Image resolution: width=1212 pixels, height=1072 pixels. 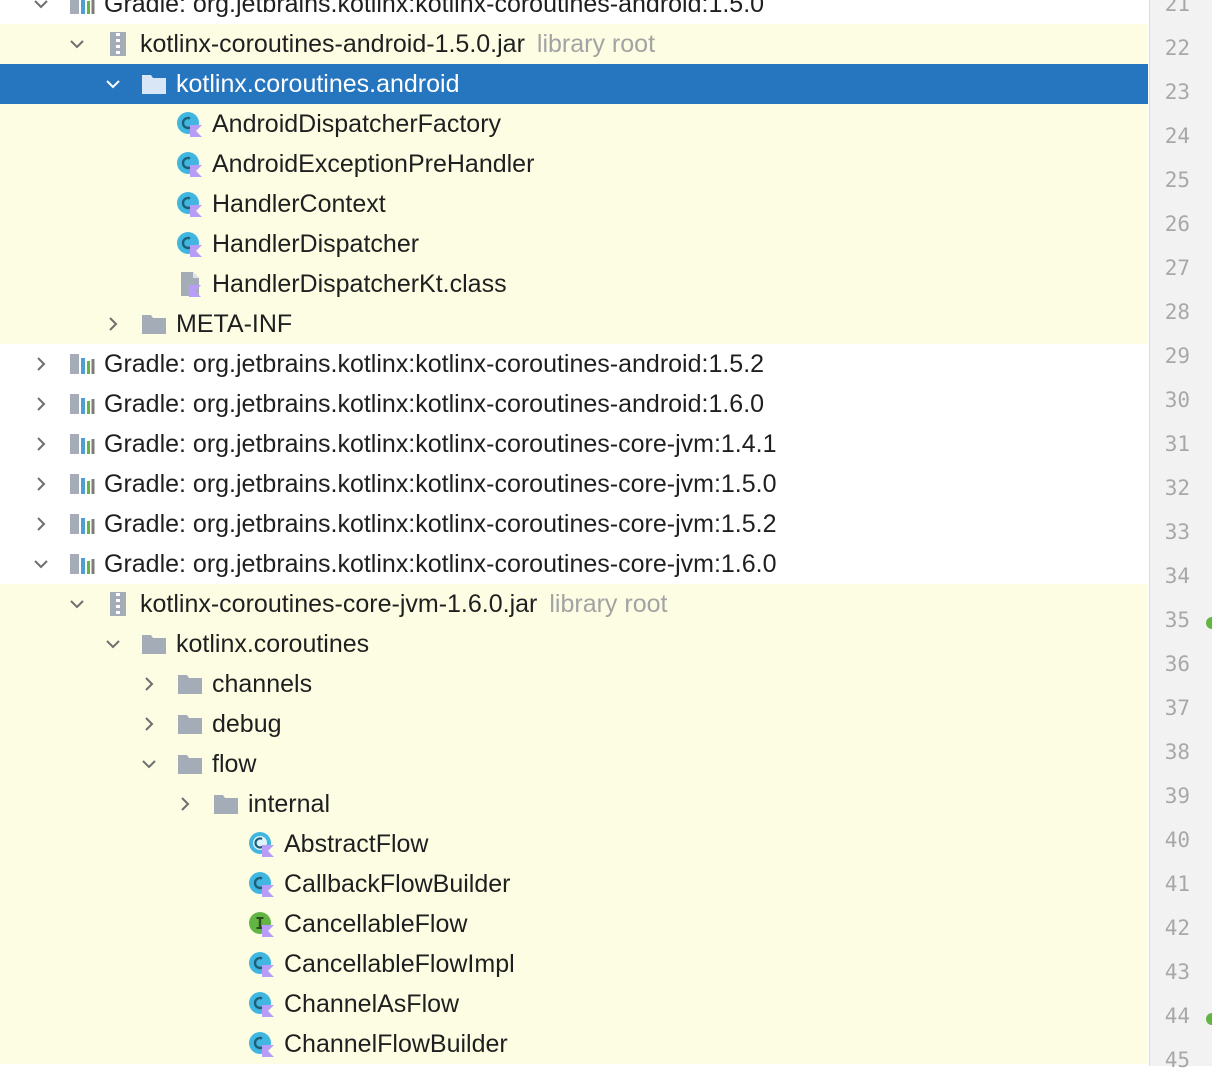 What do you see at coordinates (574, 284) in the screenshot?
I see `tree-row: HandlerDispatcherKt.class` at bounding box center [574, 284].